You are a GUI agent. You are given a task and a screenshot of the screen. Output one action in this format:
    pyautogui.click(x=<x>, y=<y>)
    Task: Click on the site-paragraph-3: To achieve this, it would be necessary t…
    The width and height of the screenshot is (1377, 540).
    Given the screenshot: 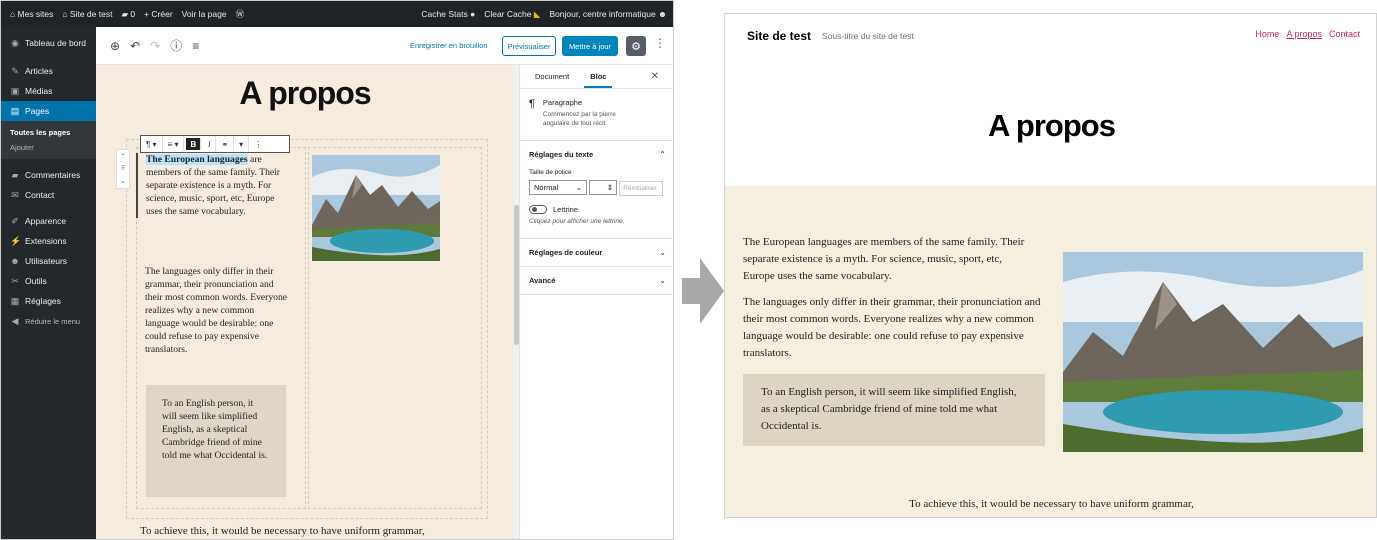 What is the action you would take?
    pyautogui.click(x=1051, y=504)
    